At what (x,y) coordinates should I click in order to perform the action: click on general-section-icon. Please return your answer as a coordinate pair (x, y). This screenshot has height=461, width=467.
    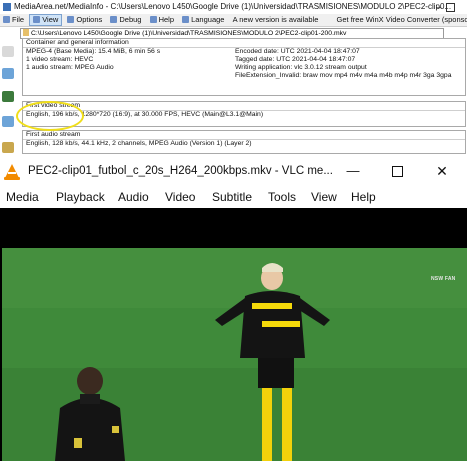
    Looking at the image, I should click on (8, 51).